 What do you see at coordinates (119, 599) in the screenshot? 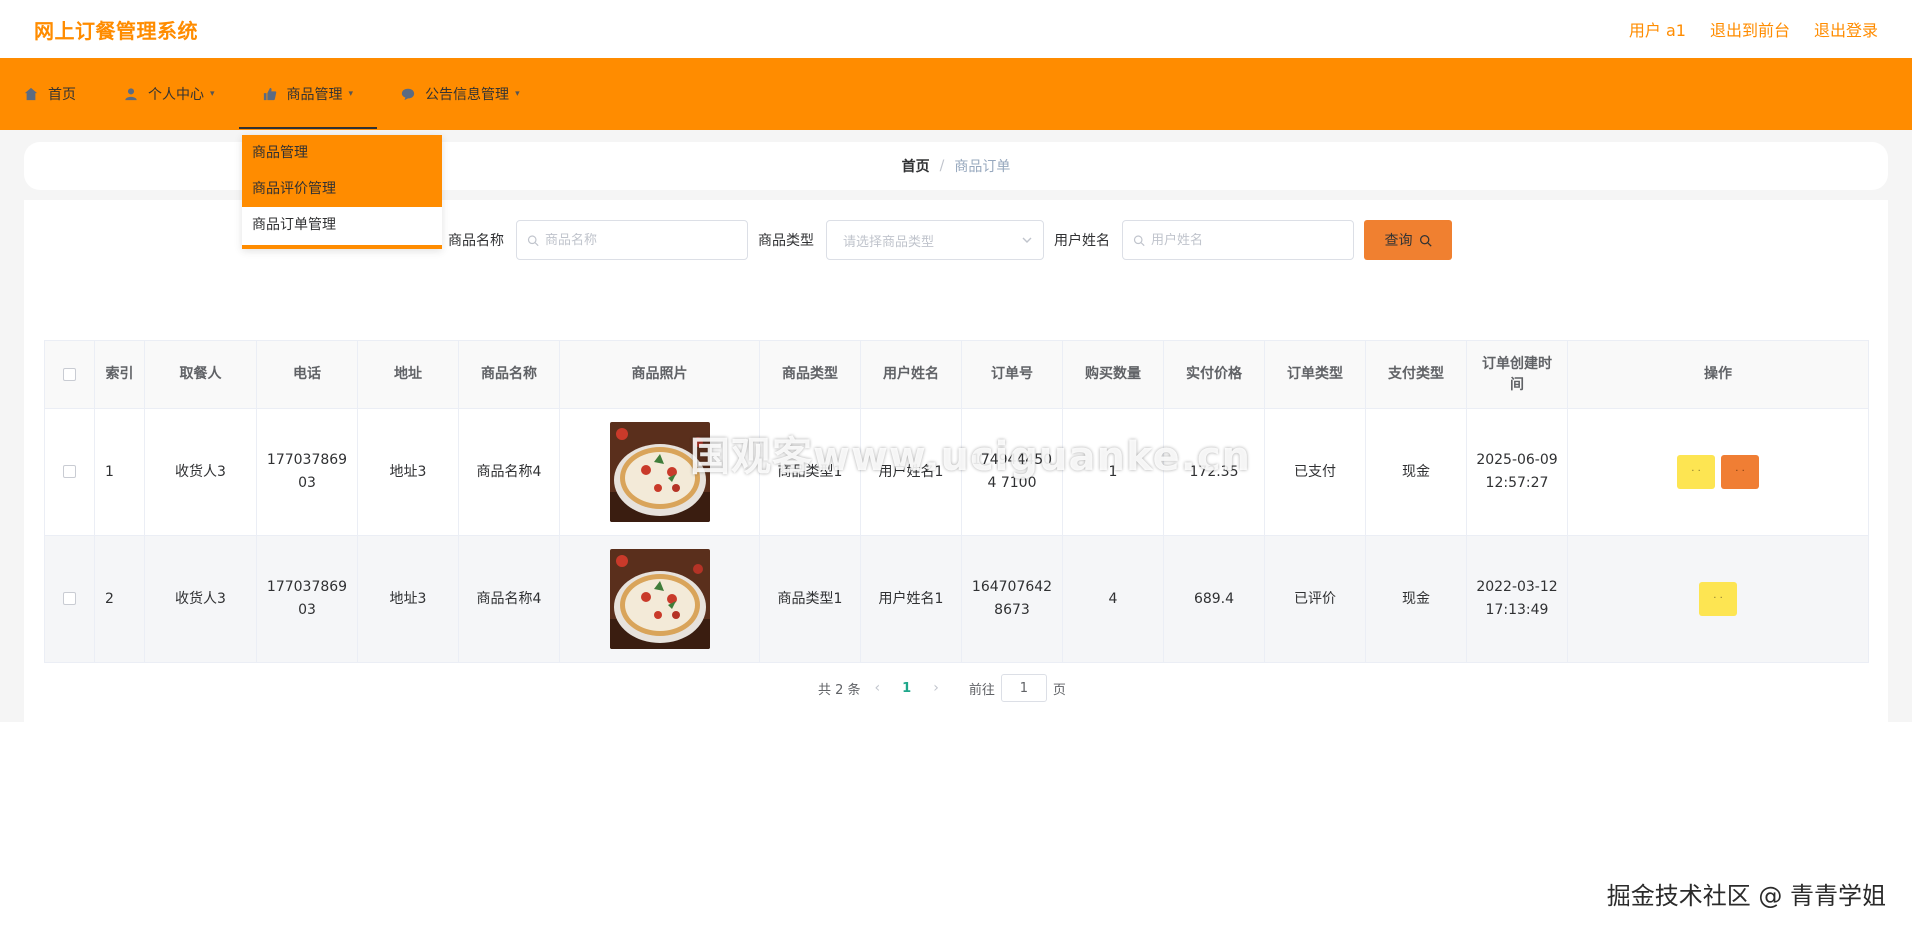
I see `index-cell: 2` at bounding box center [119, 599].